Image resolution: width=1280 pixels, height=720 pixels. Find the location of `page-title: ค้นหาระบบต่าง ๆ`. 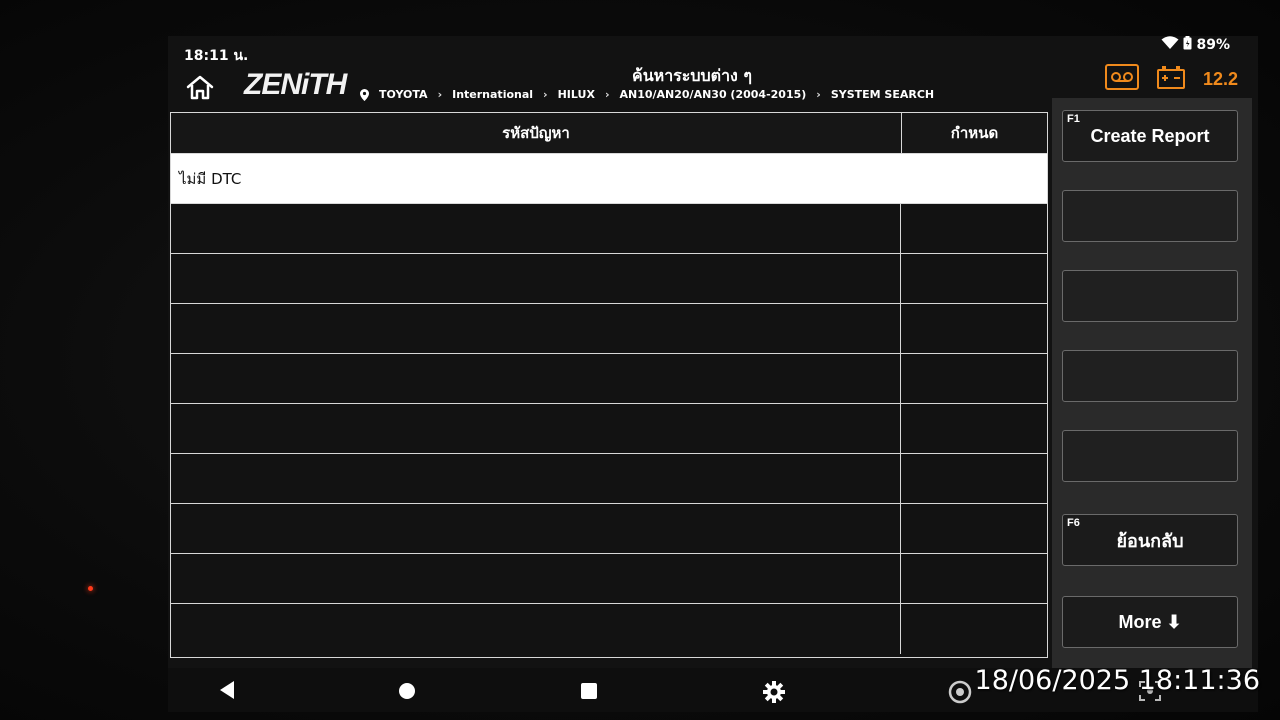

page-title: ค้นหาระบบต่าง ๆ is located at coordinates (692, 75).